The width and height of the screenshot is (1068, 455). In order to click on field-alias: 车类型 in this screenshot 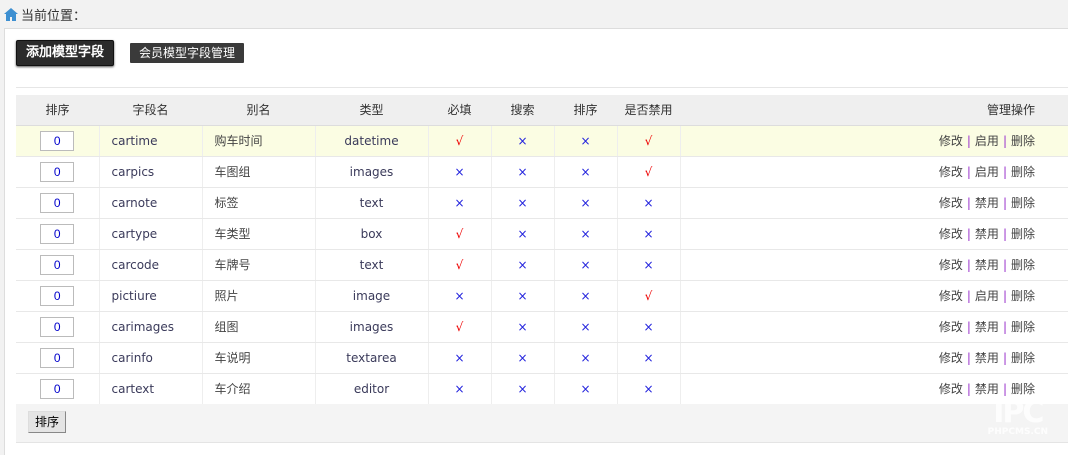, I will do `click(259, 234)`.